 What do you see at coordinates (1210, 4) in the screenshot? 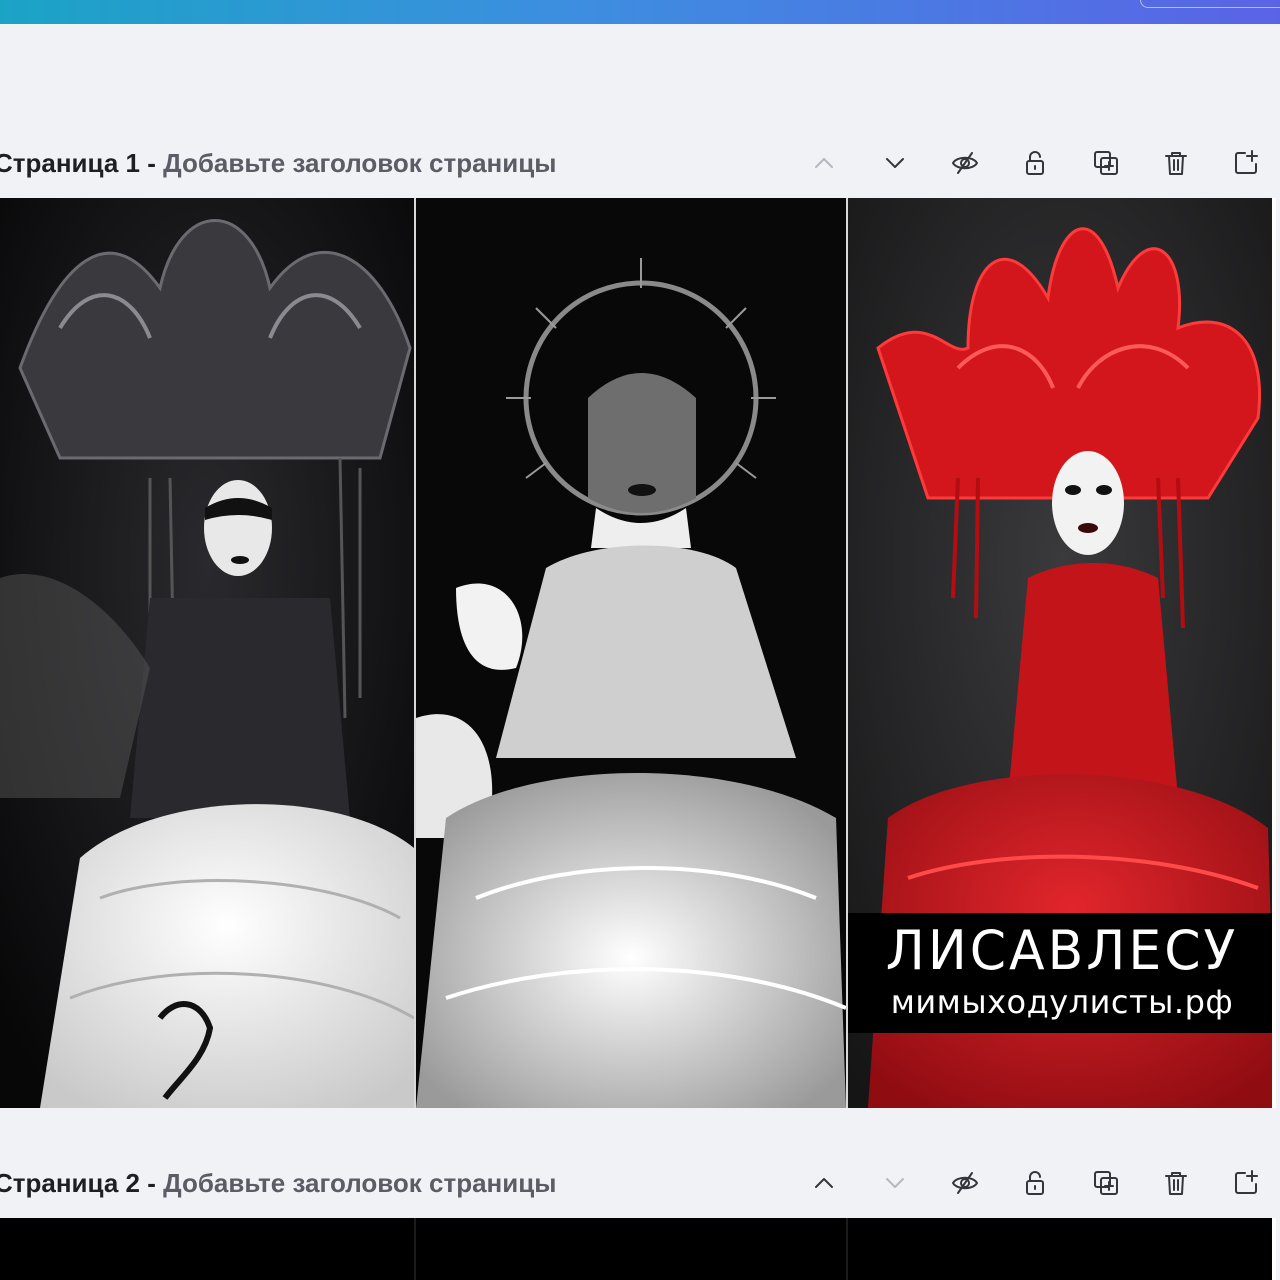
I see `top-bar-button` at bounding box center [1210, 4].